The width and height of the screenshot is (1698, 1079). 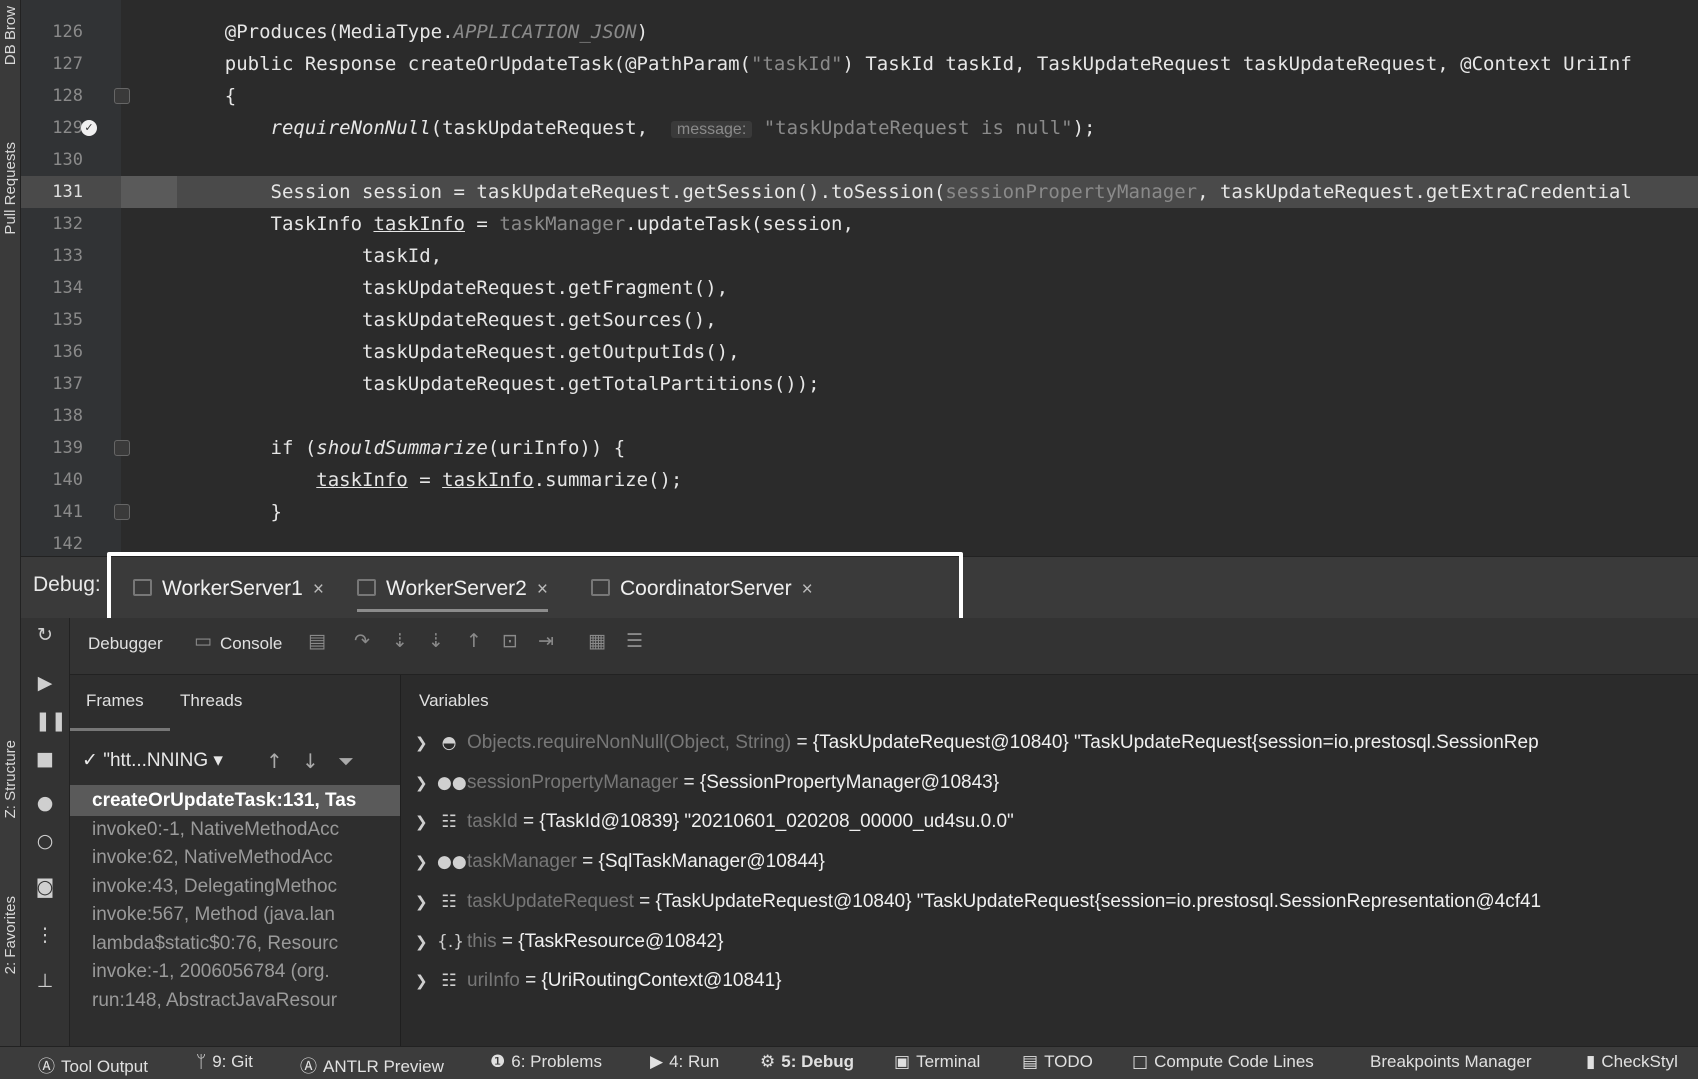 I want to click on tab-threads: Threads, so click(x=211, y=701).